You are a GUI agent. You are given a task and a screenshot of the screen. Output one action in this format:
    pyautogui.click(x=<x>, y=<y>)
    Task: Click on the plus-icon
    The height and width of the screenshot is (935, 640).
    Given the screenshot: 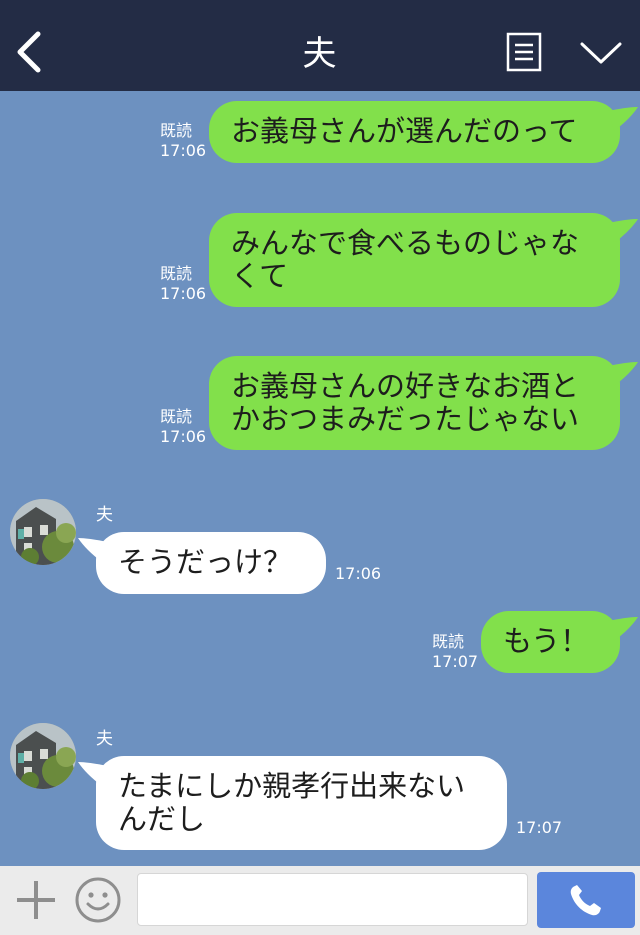 What is the action you would take?
    pyautogui.click(x=36, y=900)
    